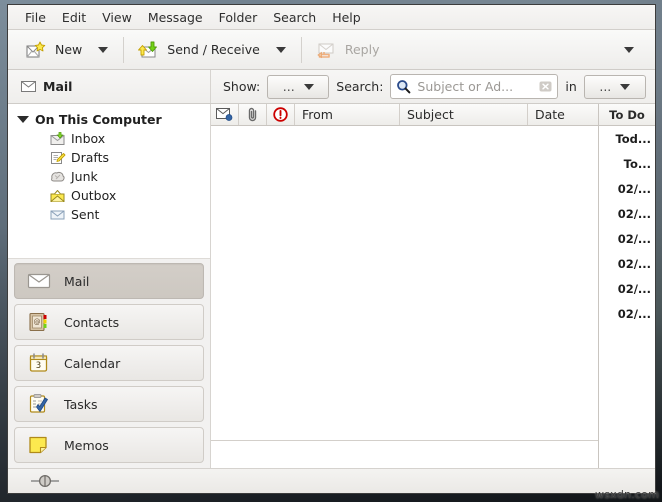  Describe the element at coordinates (109, 363) in the screenshot. I see `switcher-item-calendar: 3 Calendar` at that location.